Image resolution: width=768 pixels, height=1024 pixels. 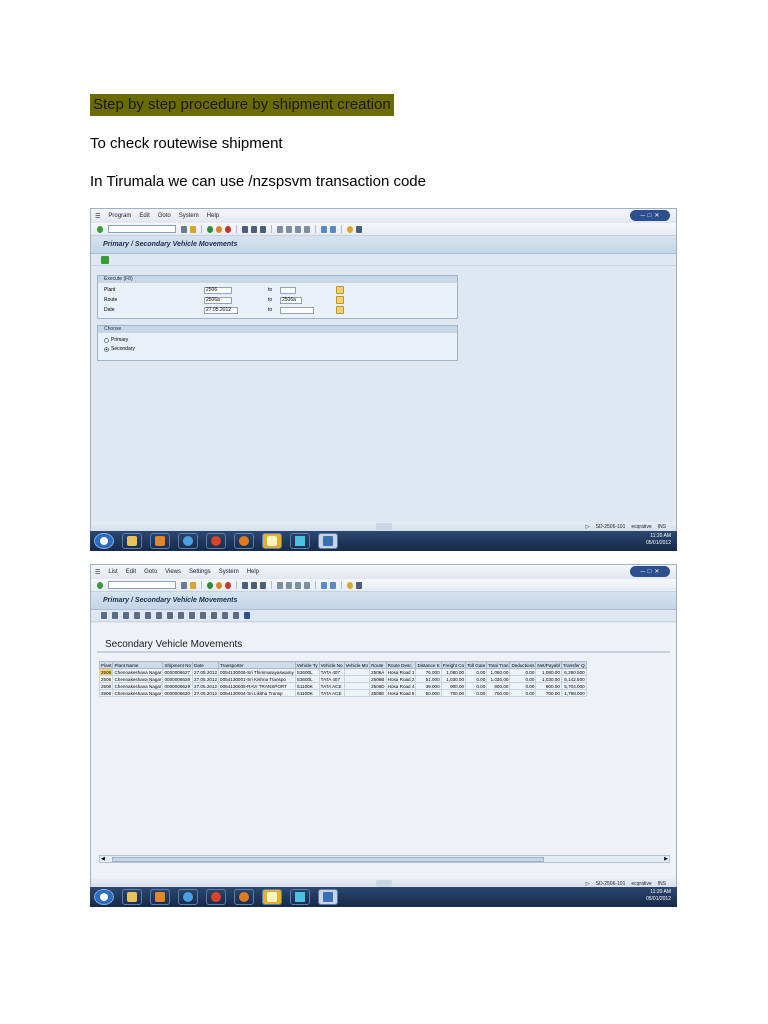 I want to click on cell-net-payable: 900.00, so click(x=548, y=686).